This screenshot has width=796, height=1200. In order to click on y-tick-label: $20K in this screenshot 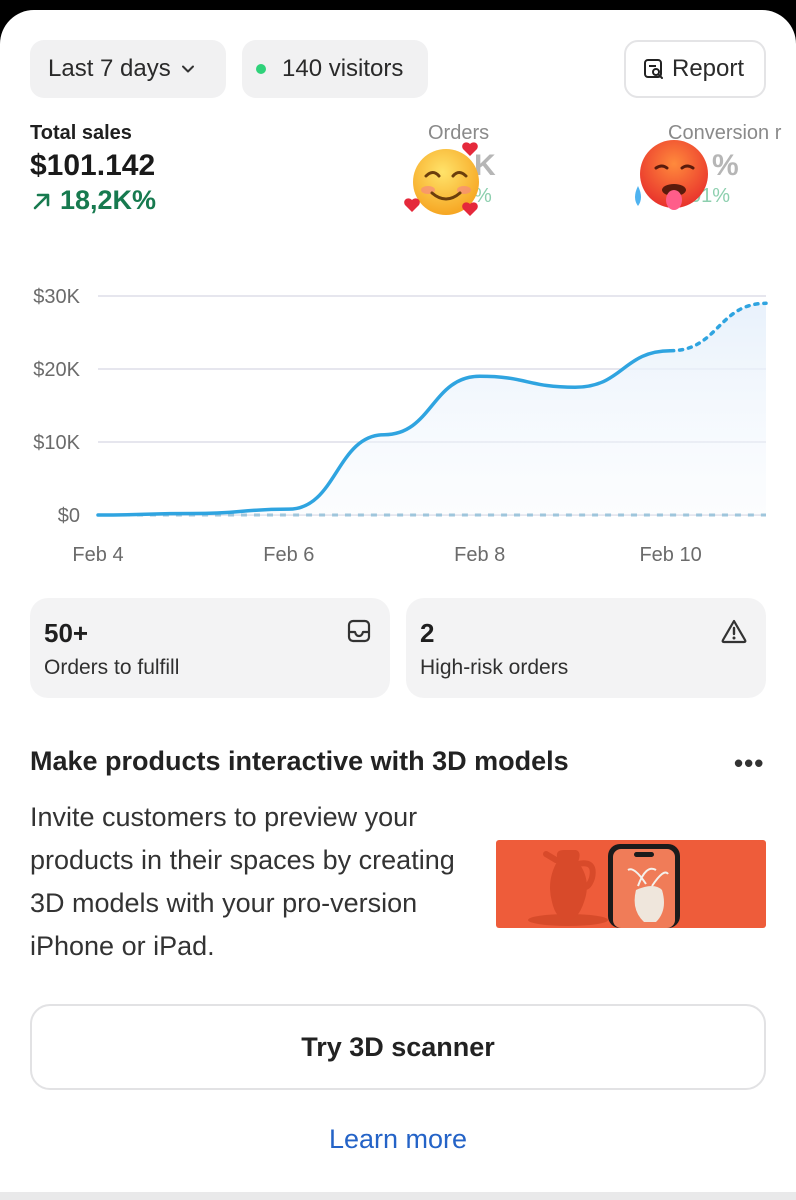, I will do `click(56, 370)`.